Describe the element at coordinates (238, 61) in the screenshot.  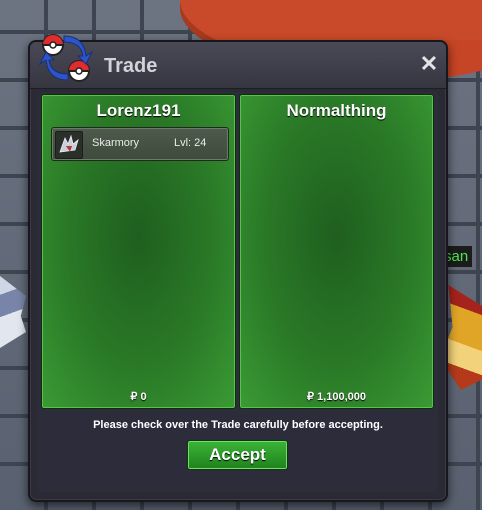
I see `title-bar: Trade ✕` at that location.